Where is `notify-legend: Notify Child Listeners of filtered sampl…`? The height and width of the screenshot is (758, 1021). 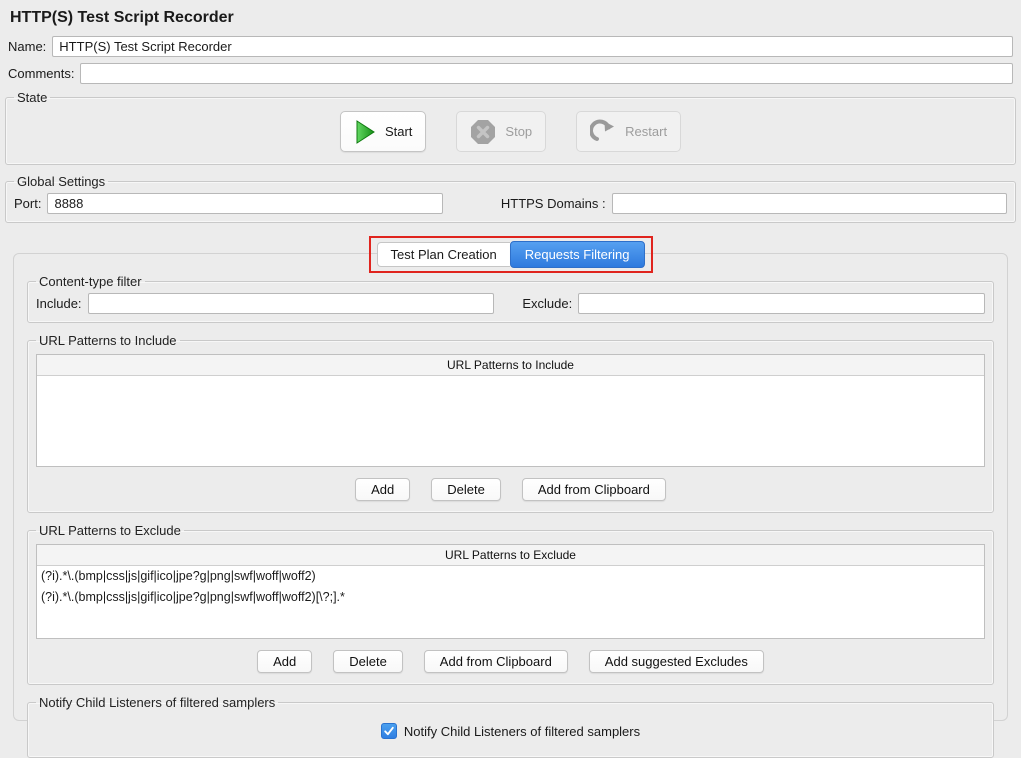 notify-legend: Notify Child Listeners of filtered sampl… is located at coordinates (157, 702).